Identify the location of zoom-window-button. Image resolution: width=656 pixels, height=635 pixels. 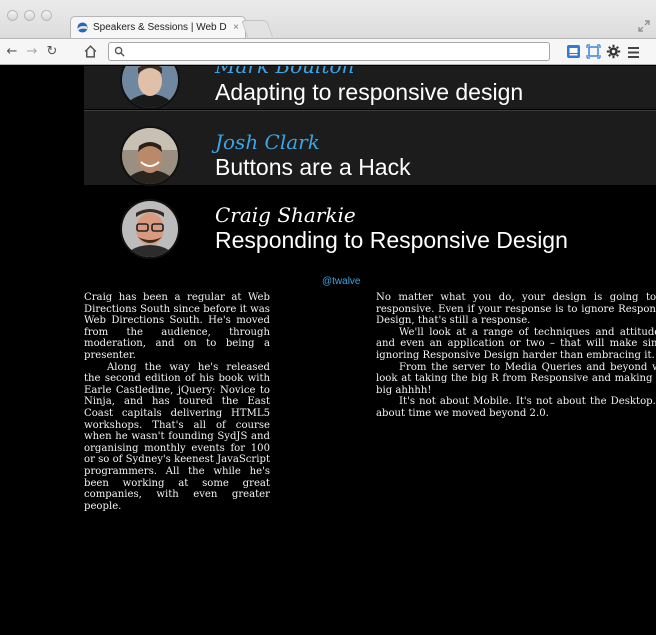
(46, 15).